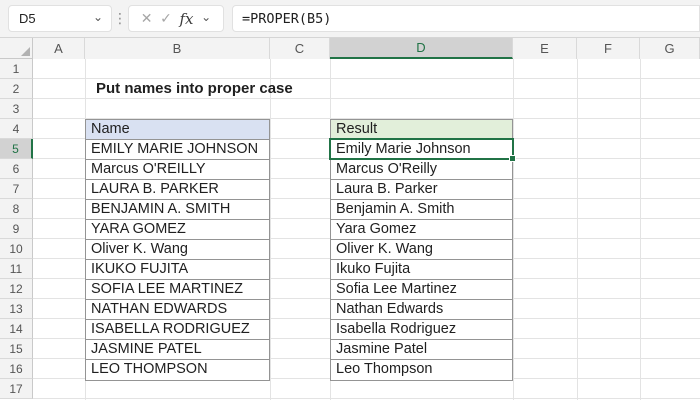 This screenshot has width=700, height=400. I want to click on cell-B14: ISABELLA RODRIGUEZ, so click(177, 330).